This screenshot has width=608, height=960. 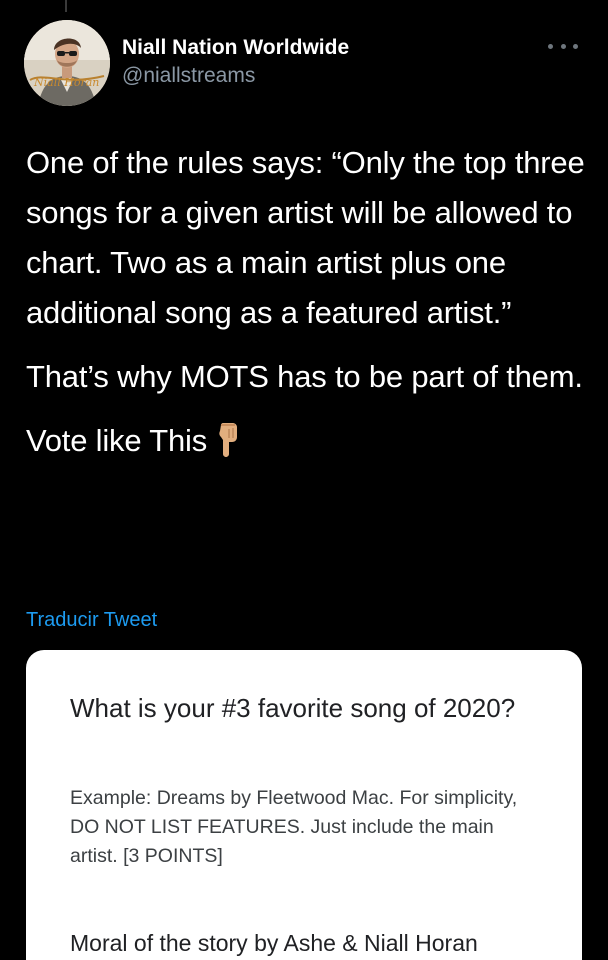 I want to click on tweet-paragraph-vote: Vote like This, so click(x=306, y=444).